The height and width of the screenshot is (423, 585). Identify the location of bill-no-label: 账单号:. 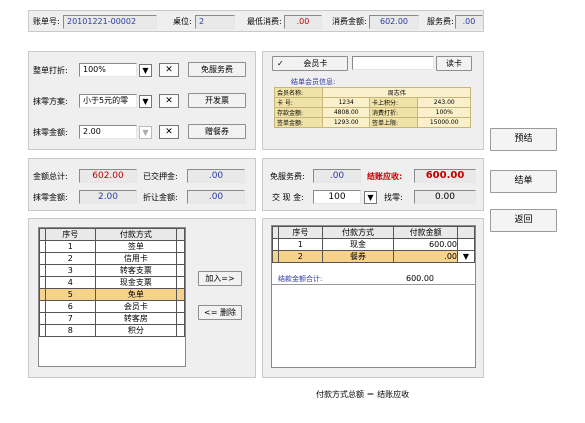
(46, 21).